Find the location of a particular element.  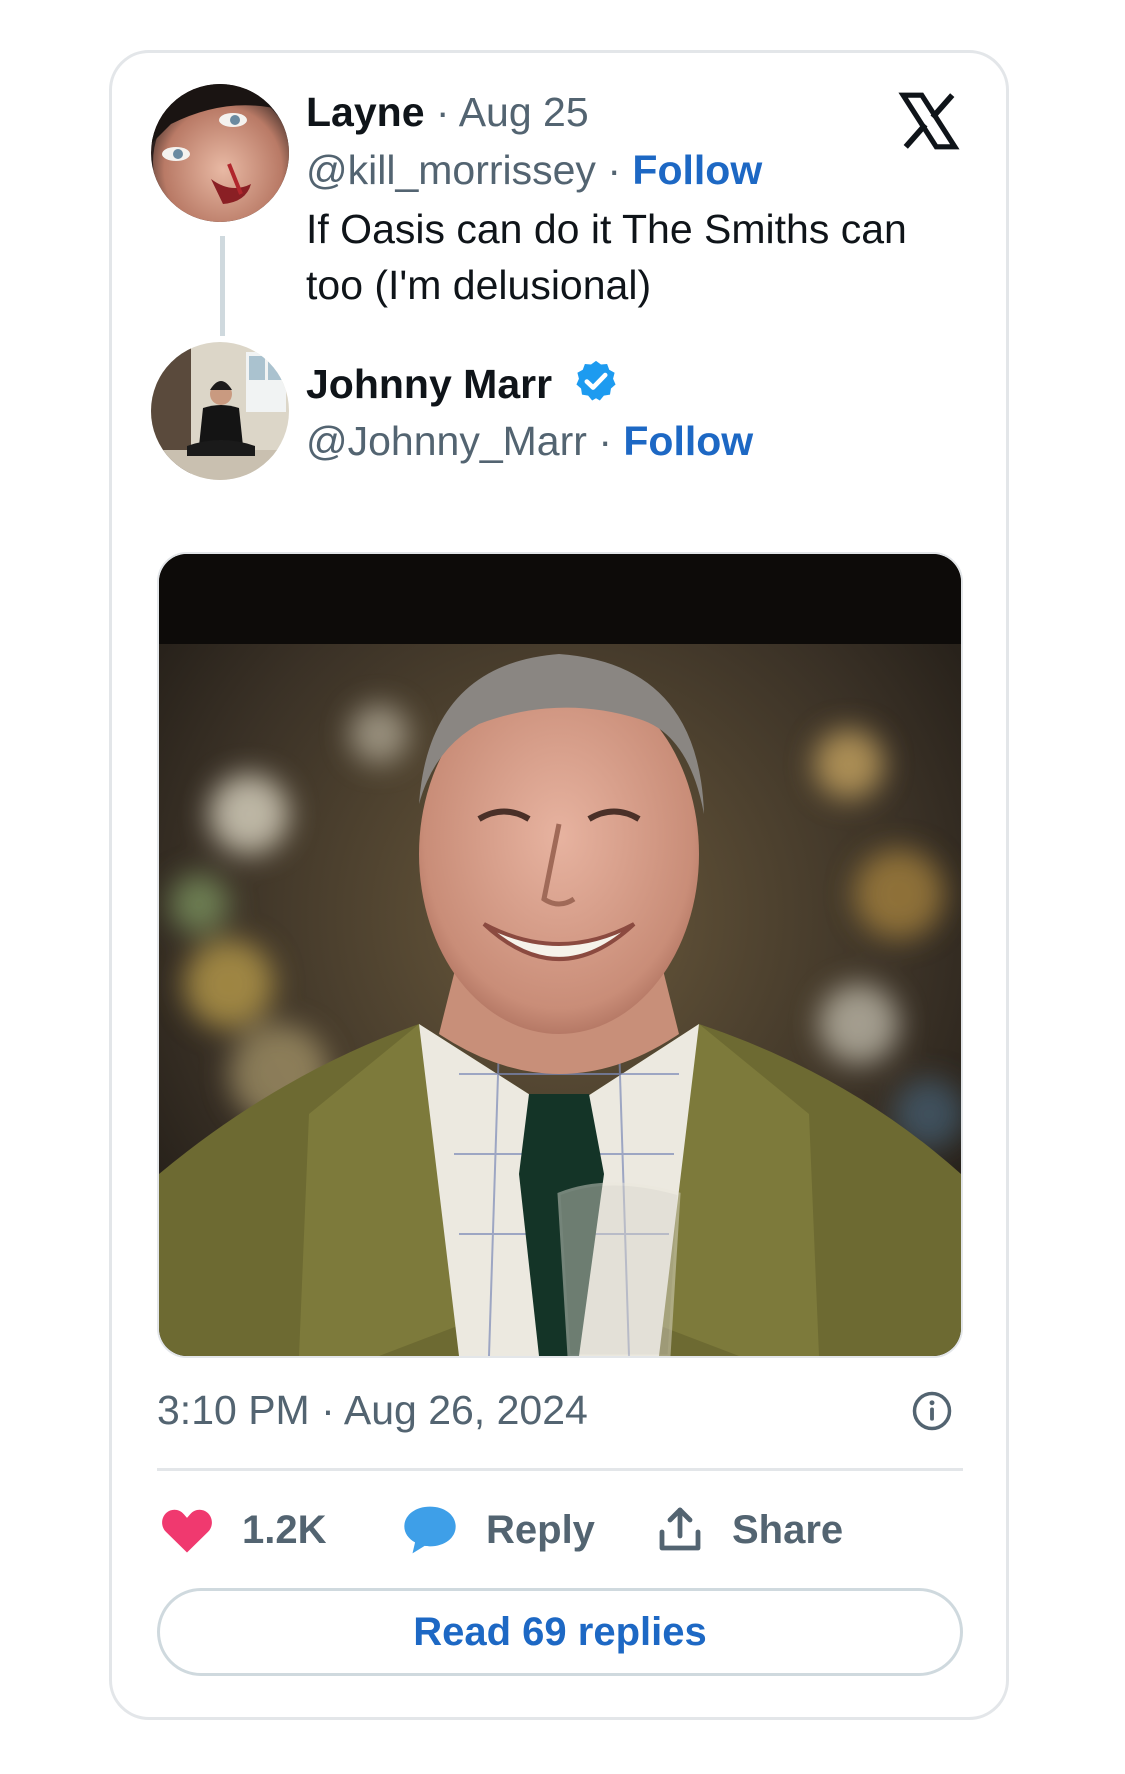

like-button: 1.2K is located at coordinates (243, 1530).